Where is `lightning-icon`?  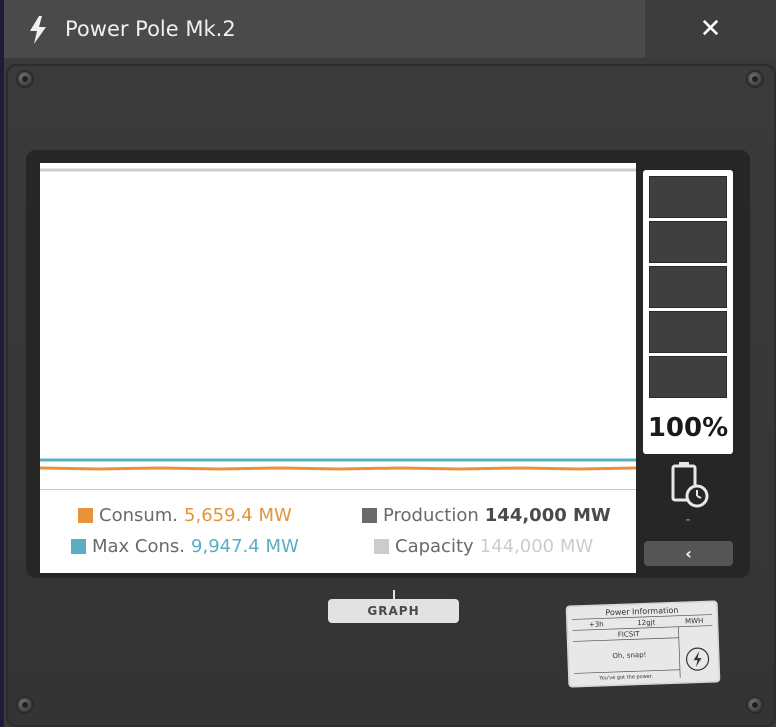
lightning-icon is located at coordinates (38, 30).